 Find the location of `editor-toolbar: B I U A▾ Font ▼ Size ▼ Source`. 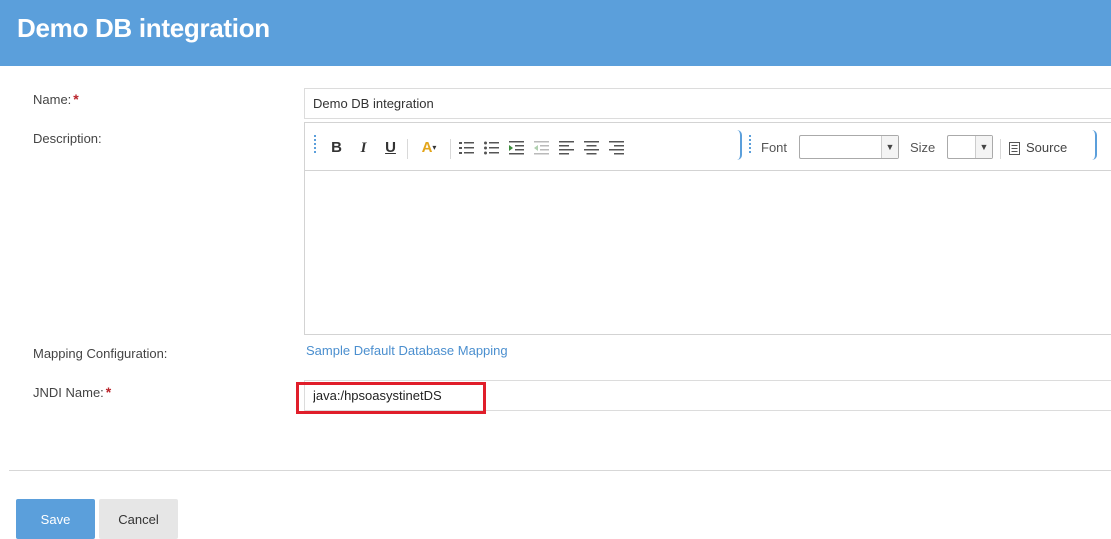

editor-toolbar: B I U A▾ Font ▼ Size ▼ Source is located at coordinates (708, 147).